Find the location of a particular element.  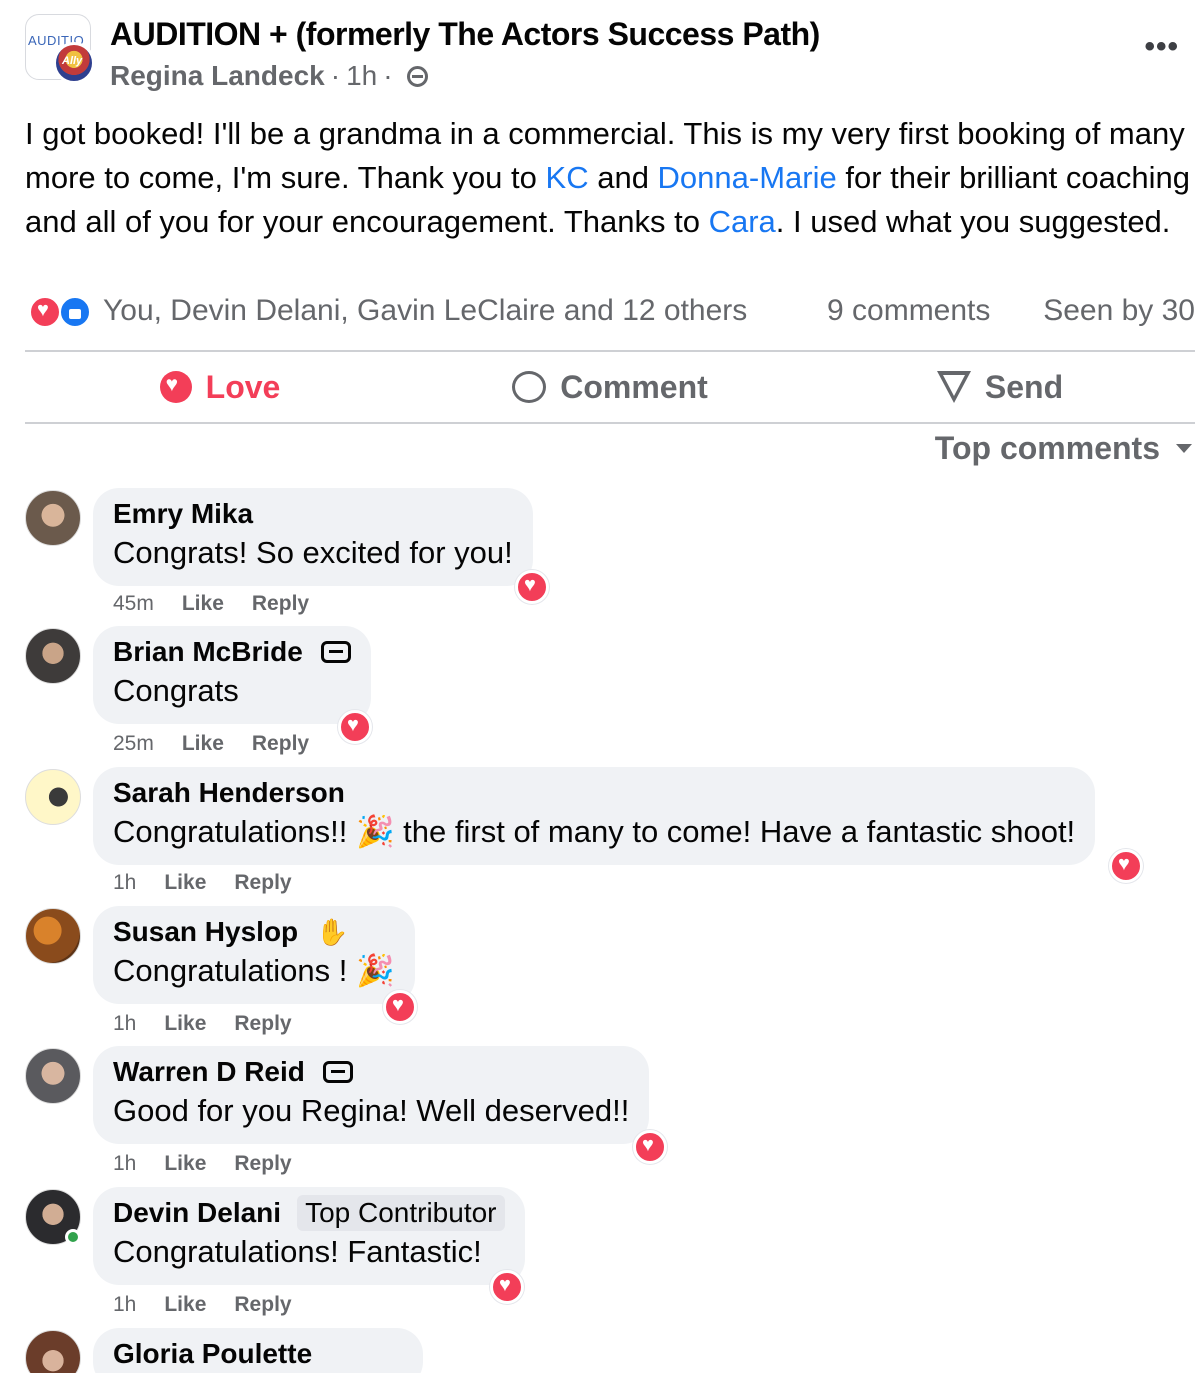

comments-count: 9 comments is located at coordinates (908, 311).